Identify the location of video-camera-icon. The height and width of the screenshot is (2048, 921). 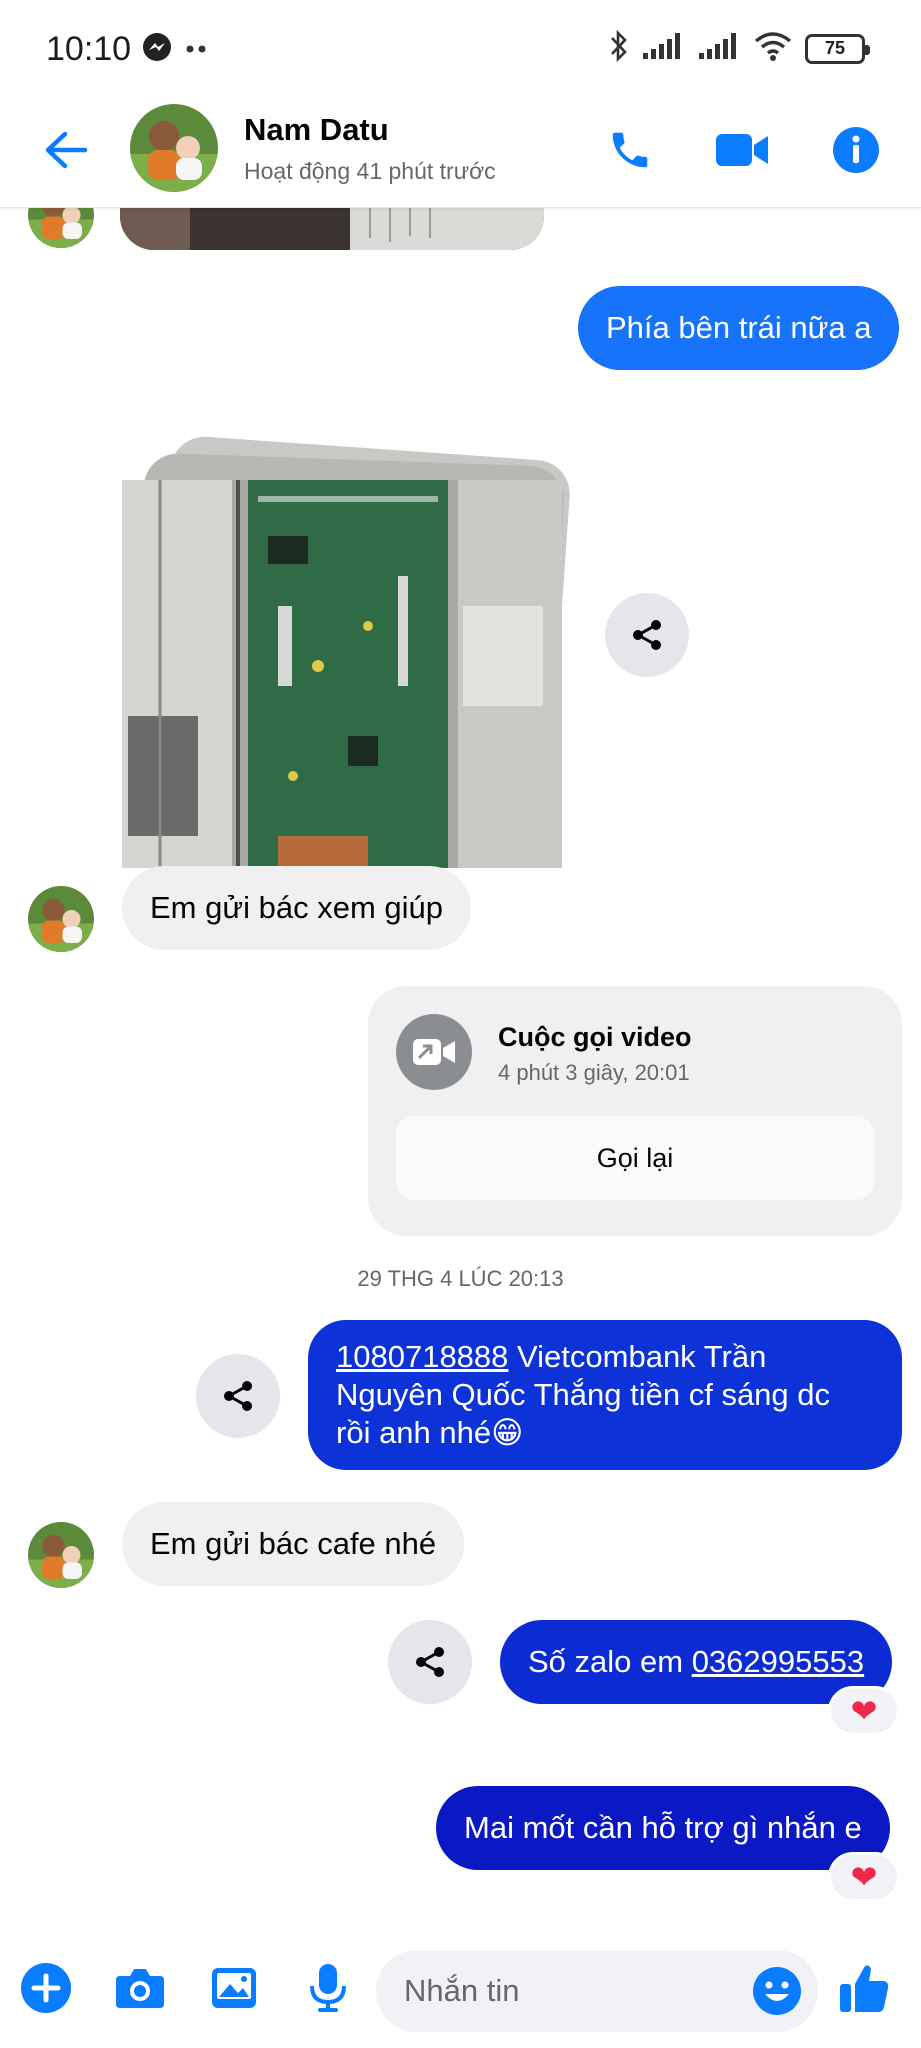
(742, 150).